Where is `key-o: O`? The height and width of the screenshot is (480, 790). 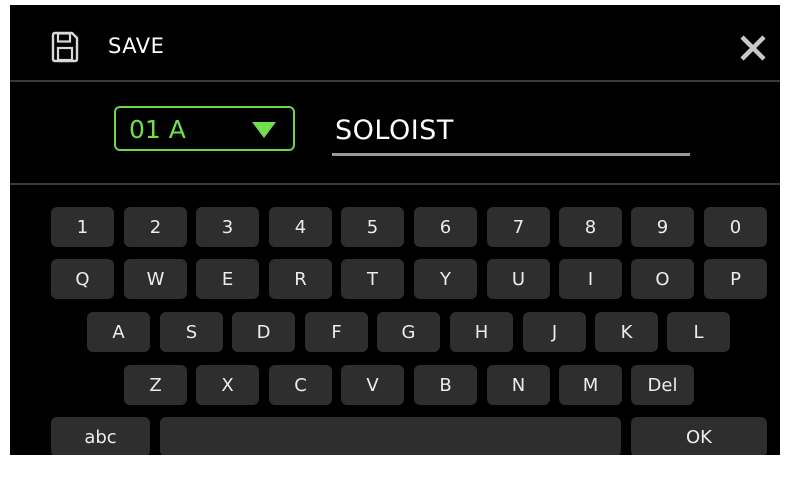 key-o: O is located at coordinates (662, 279).